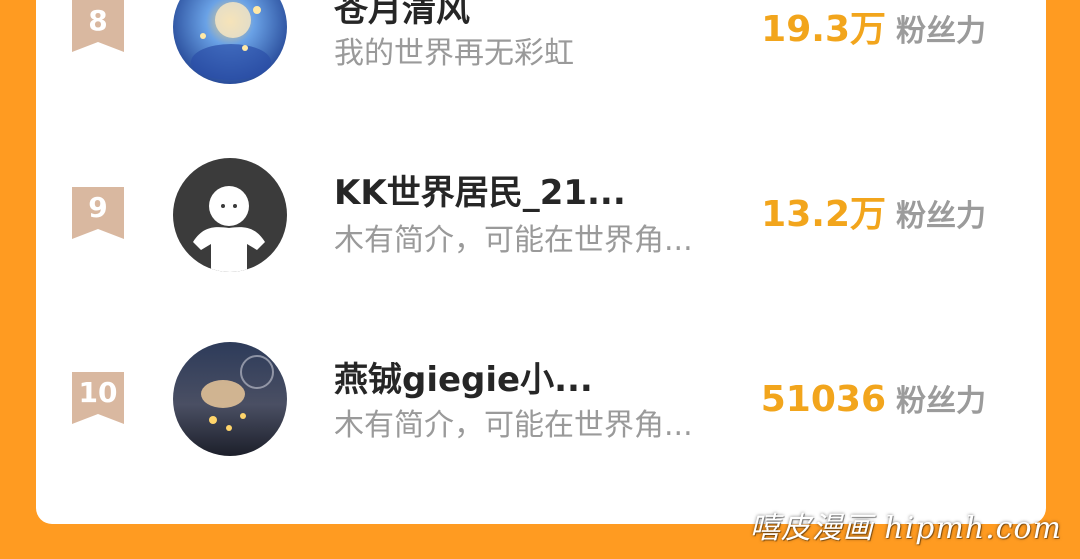 This screenshot has width=1080, height=559. I want to click on rank-badge: 10, so click(98, 398).